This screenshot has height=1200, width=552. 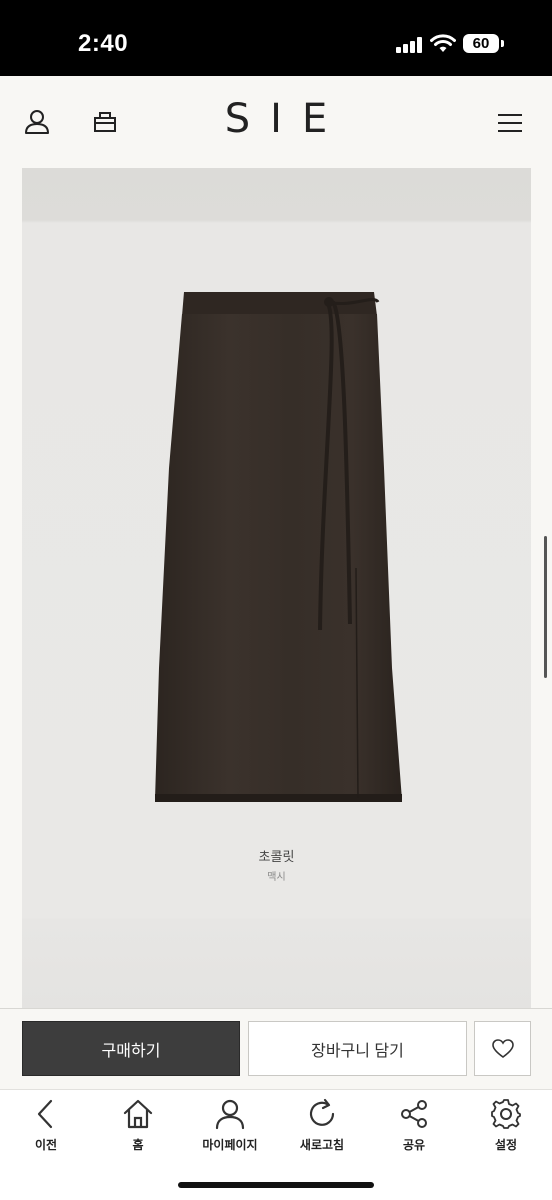 I want to click on user-icon, so click(x=230, y=1114).